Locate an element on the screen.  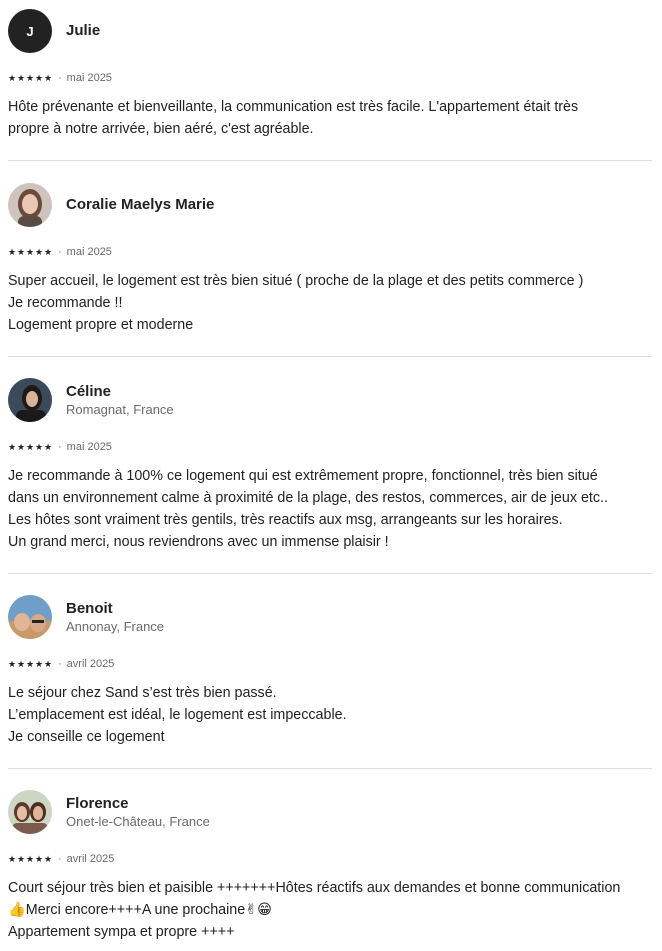
reviewer-name: Benoit is located at coordinates (89, 608).